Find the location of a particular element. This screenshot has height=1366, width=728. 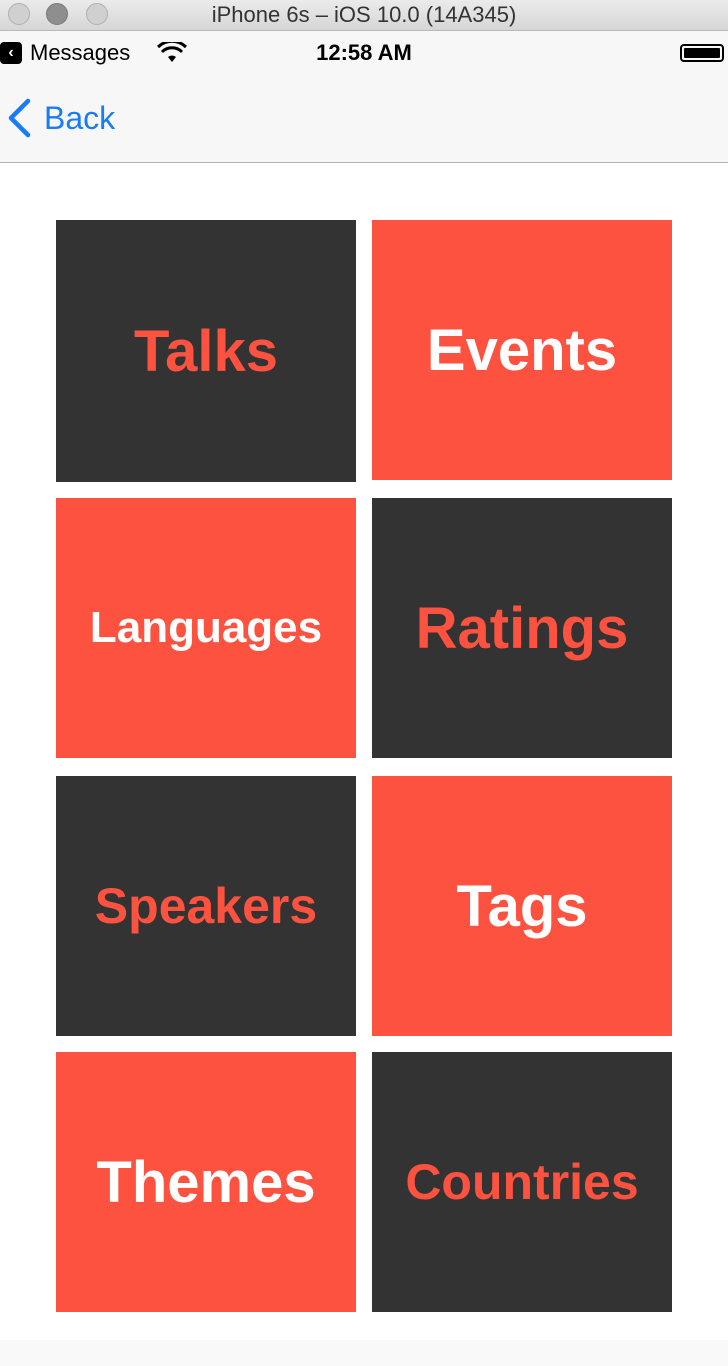

tile-themes: Themes is located at coordinates (206, 1182).